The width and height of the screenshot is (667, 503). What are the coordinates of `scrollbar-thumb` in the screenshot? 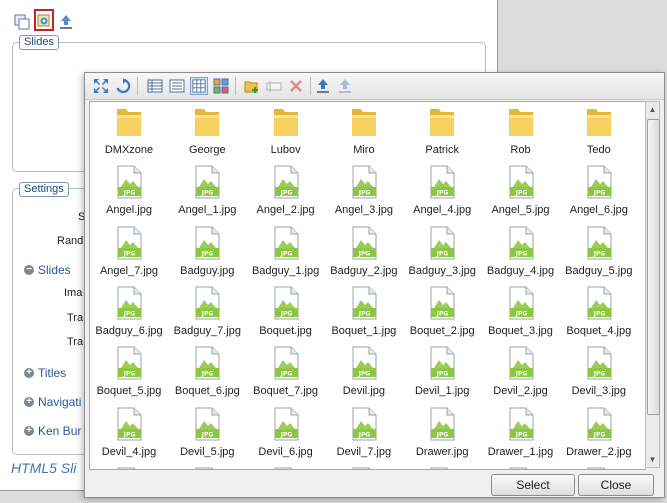 It's located at (653, 267).